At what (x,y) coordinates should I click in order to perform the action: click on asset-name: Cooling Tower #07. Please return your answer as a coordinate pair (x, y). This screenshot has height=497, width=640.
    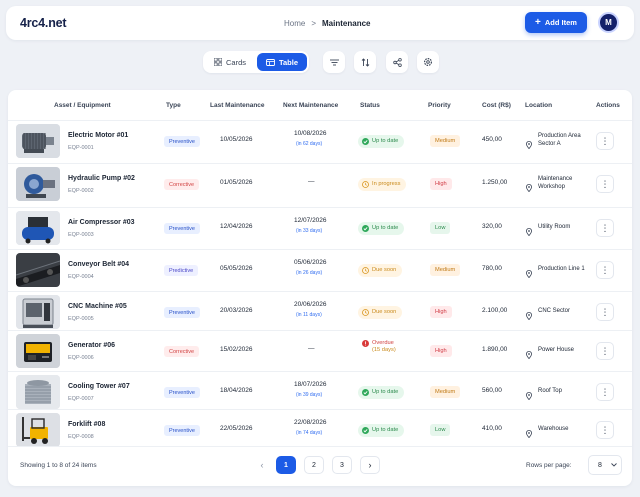
    Looking at the image, I should click on (99, 386).